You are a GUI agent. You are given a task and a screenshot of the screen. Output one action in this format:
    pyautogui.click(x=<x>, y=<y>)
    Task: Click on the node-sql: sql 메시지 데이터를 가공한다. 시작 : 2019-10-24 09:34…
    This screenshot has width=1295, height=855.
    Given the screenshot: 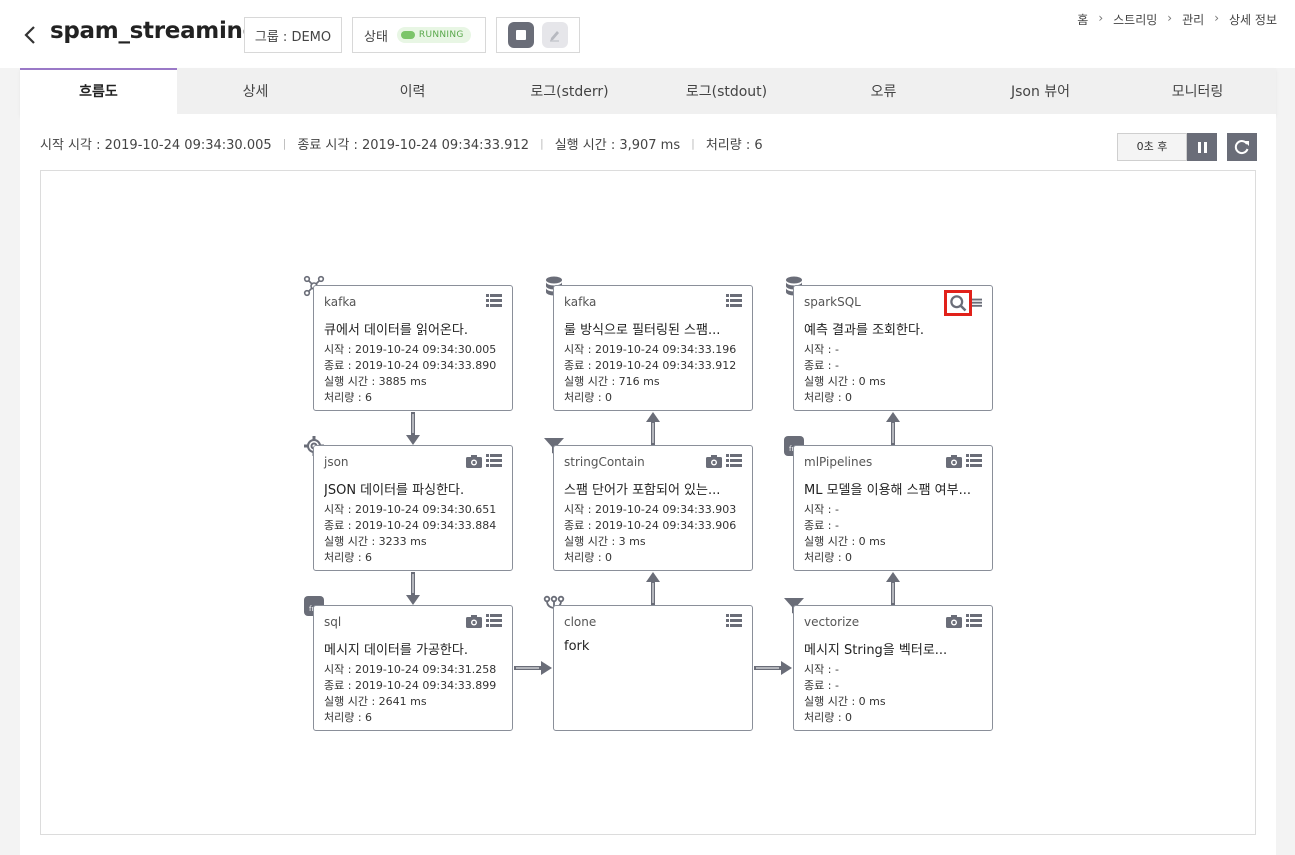 What is the action you would take?
    pyautogui.click(x=413, y=668)
    